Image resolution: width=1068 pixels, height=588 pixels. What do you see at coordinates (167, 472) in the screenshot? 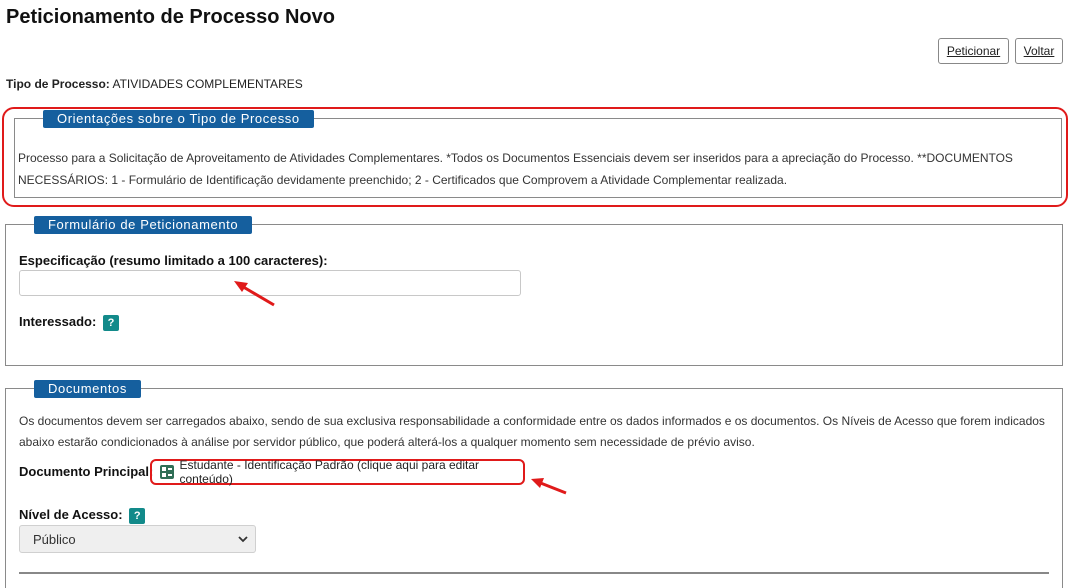
I see `form-document-icon` at bounding box center [167, 472].